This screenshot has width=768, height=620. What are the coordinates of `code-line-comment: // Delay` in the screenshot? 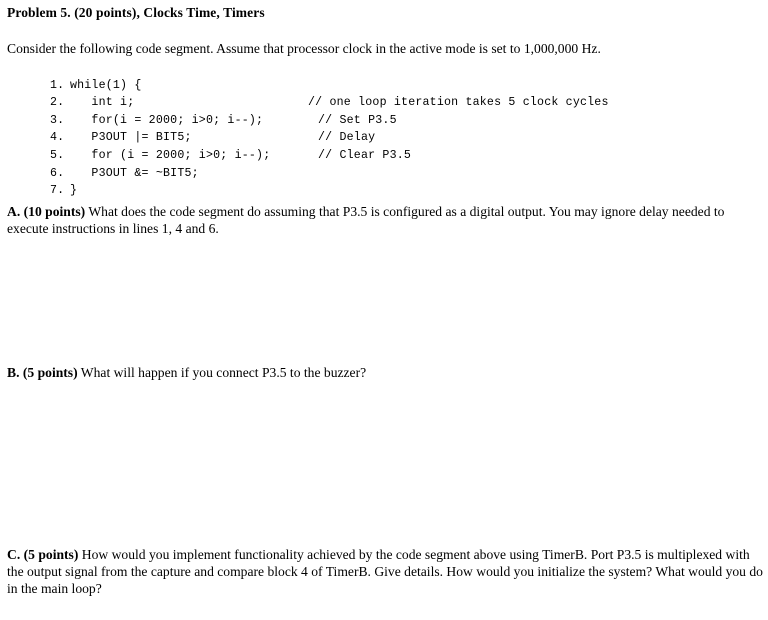 It's located at (347, 138).